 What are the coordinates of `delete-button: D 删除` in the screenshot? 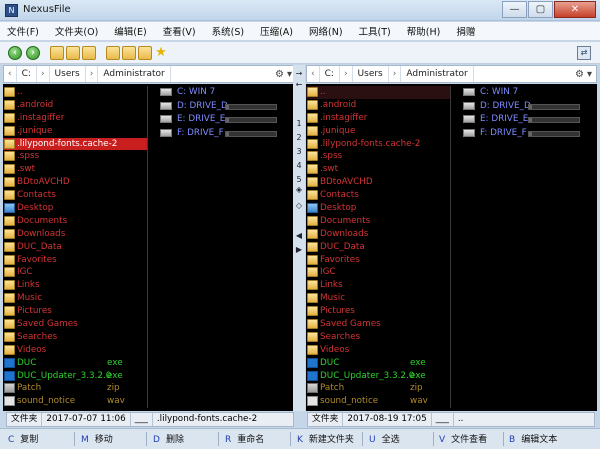 It's located at (168, 438).